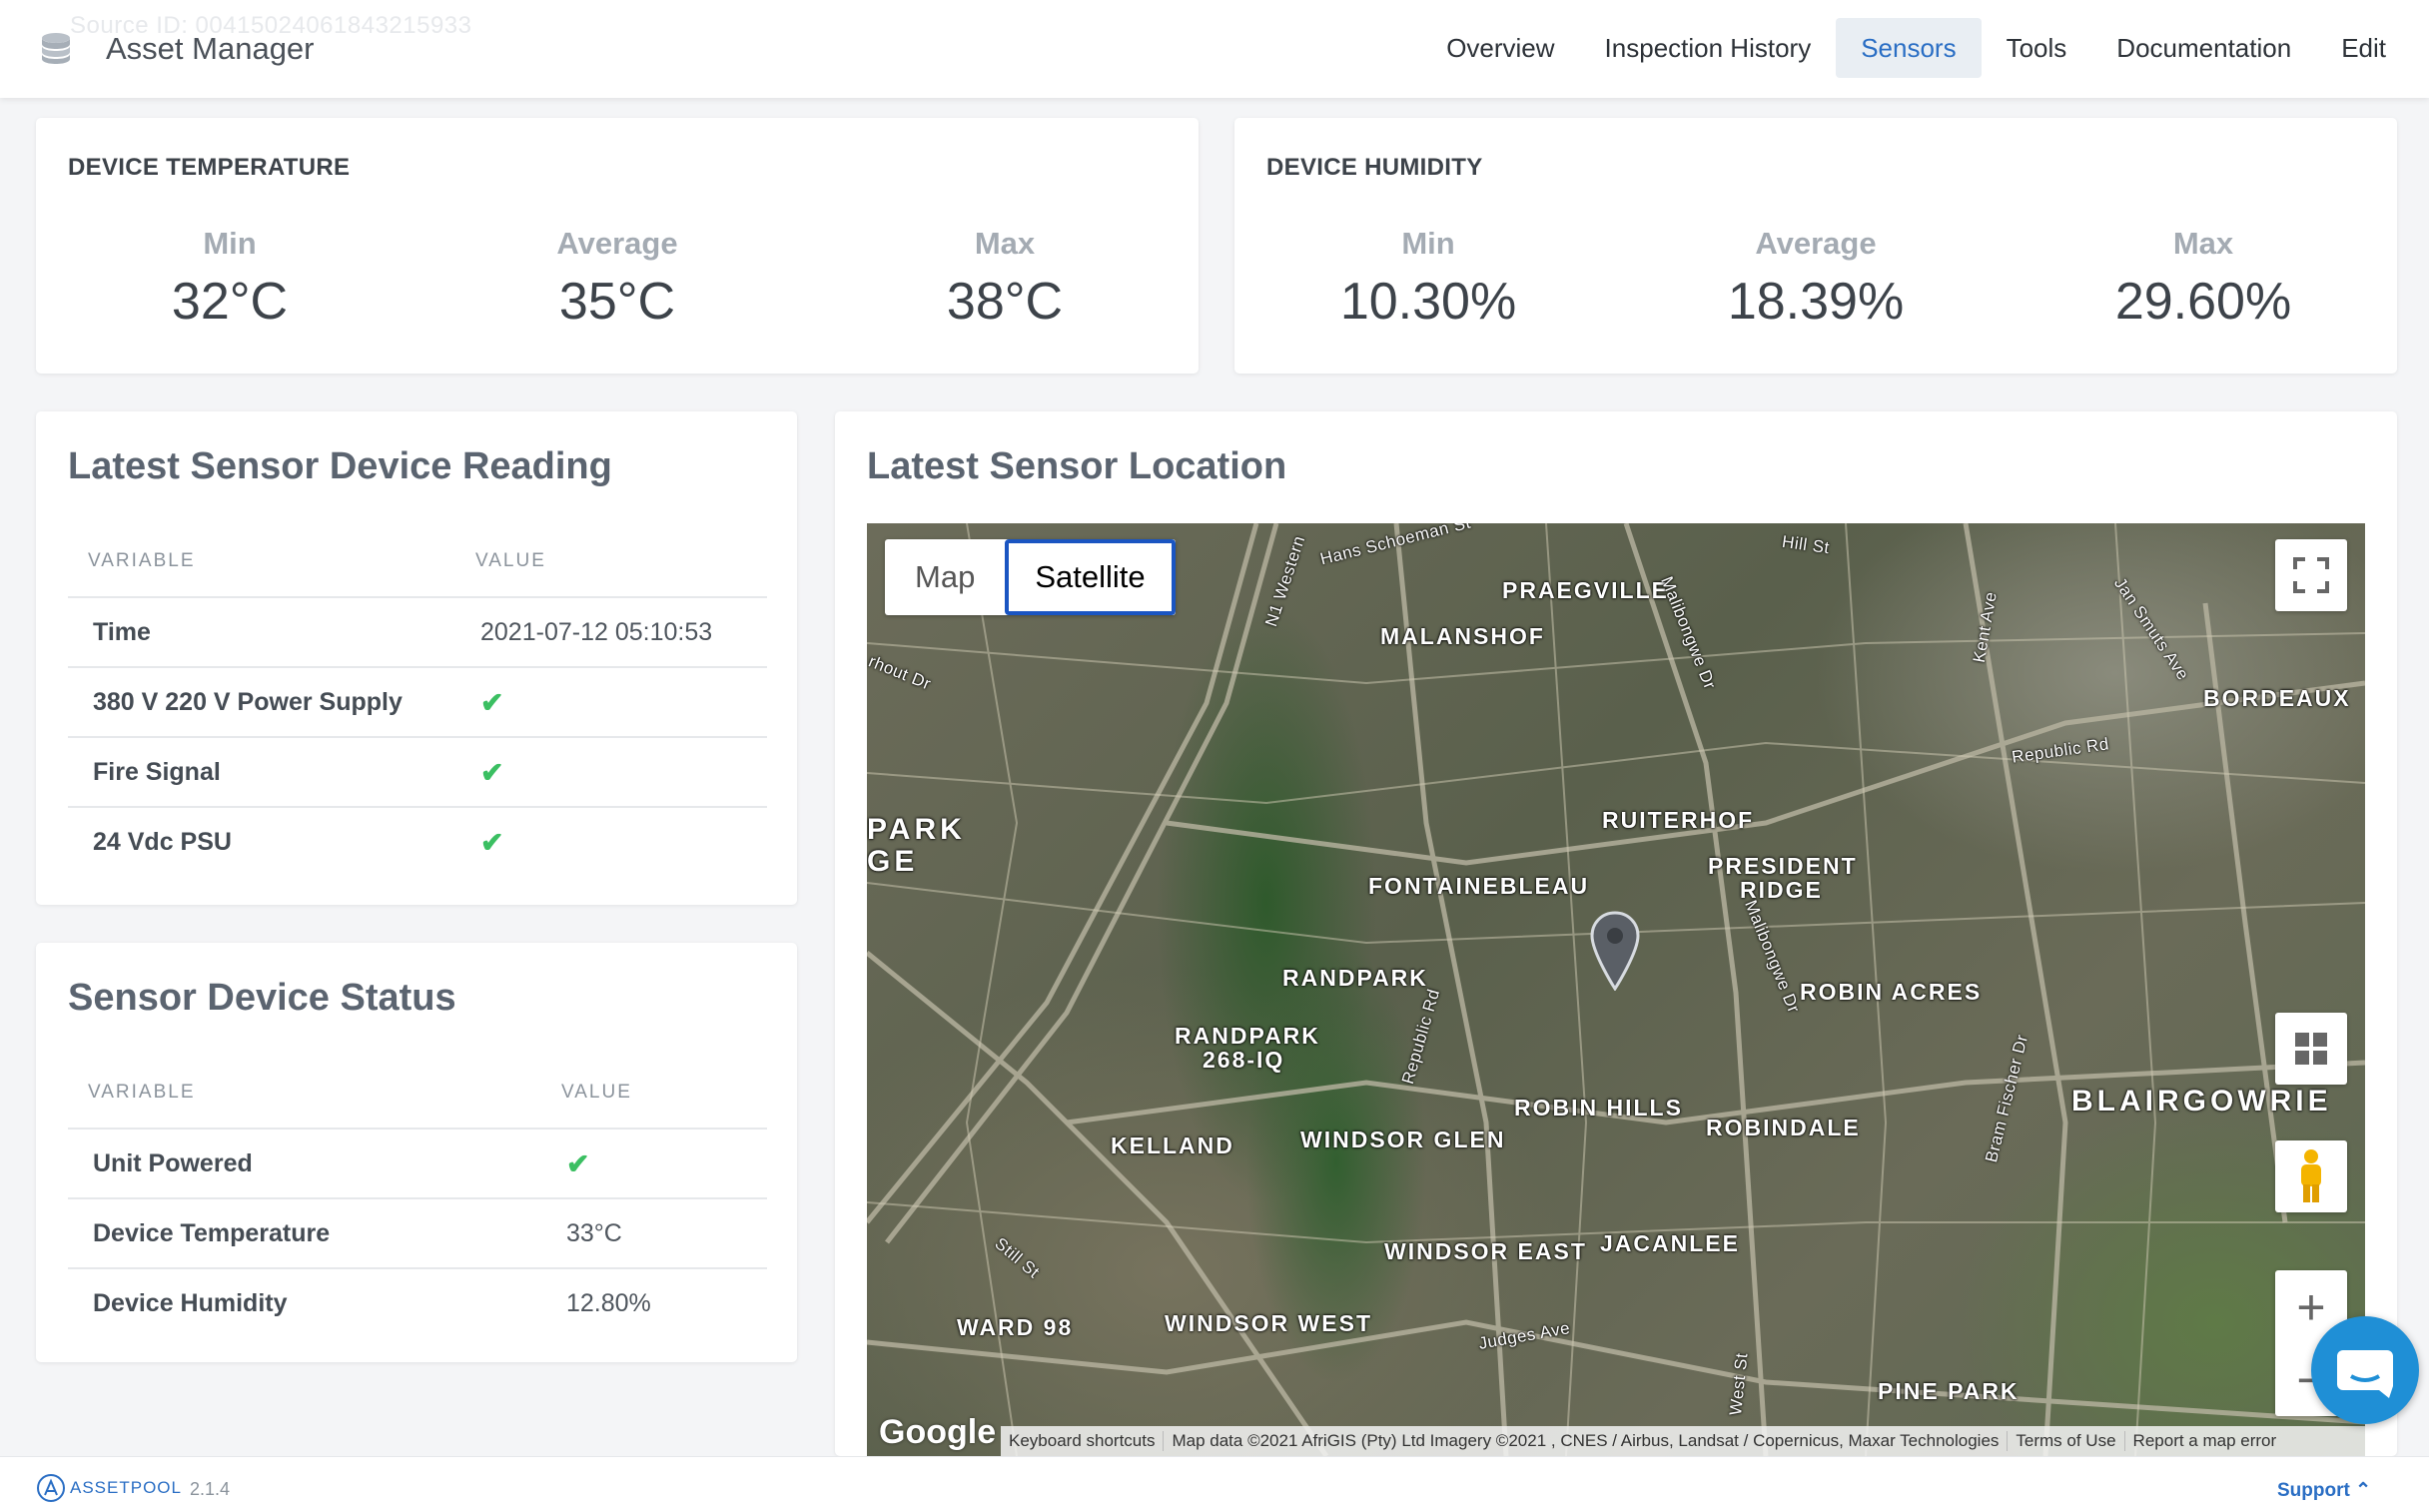 This screenshot has width=2429, height=1512. I want to click on device-status-title: Sensor Device Status, so click(262, 998).